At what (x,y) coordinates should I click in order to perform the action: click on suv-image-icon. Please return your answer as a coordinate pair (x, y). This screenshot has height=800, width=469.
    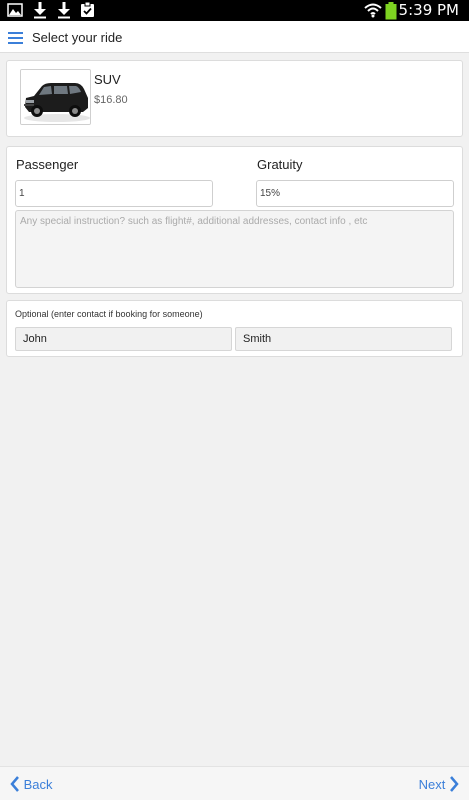
    Looking at the image, I should click on (55, 97).